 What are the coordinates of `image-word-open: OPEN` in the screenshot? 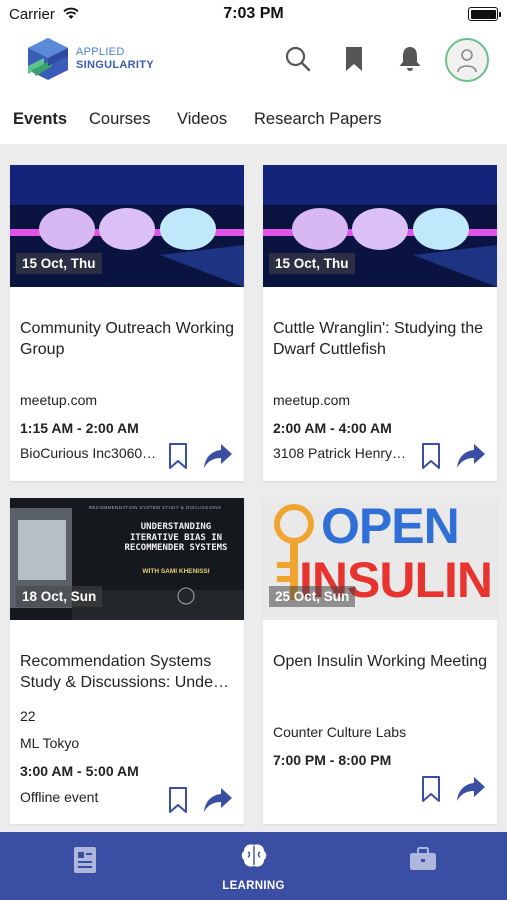 It's located at (390, 526).